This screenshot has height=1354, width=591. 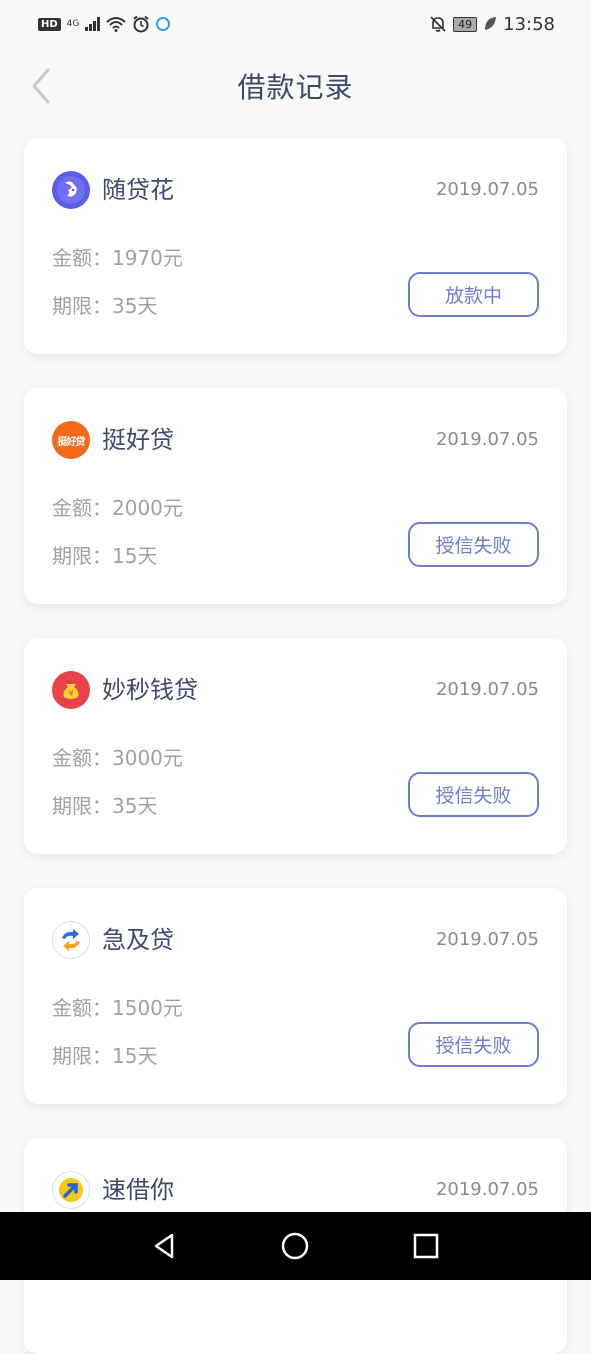 I want to click on app-name: 随贷花, so click(x=138, y=190).